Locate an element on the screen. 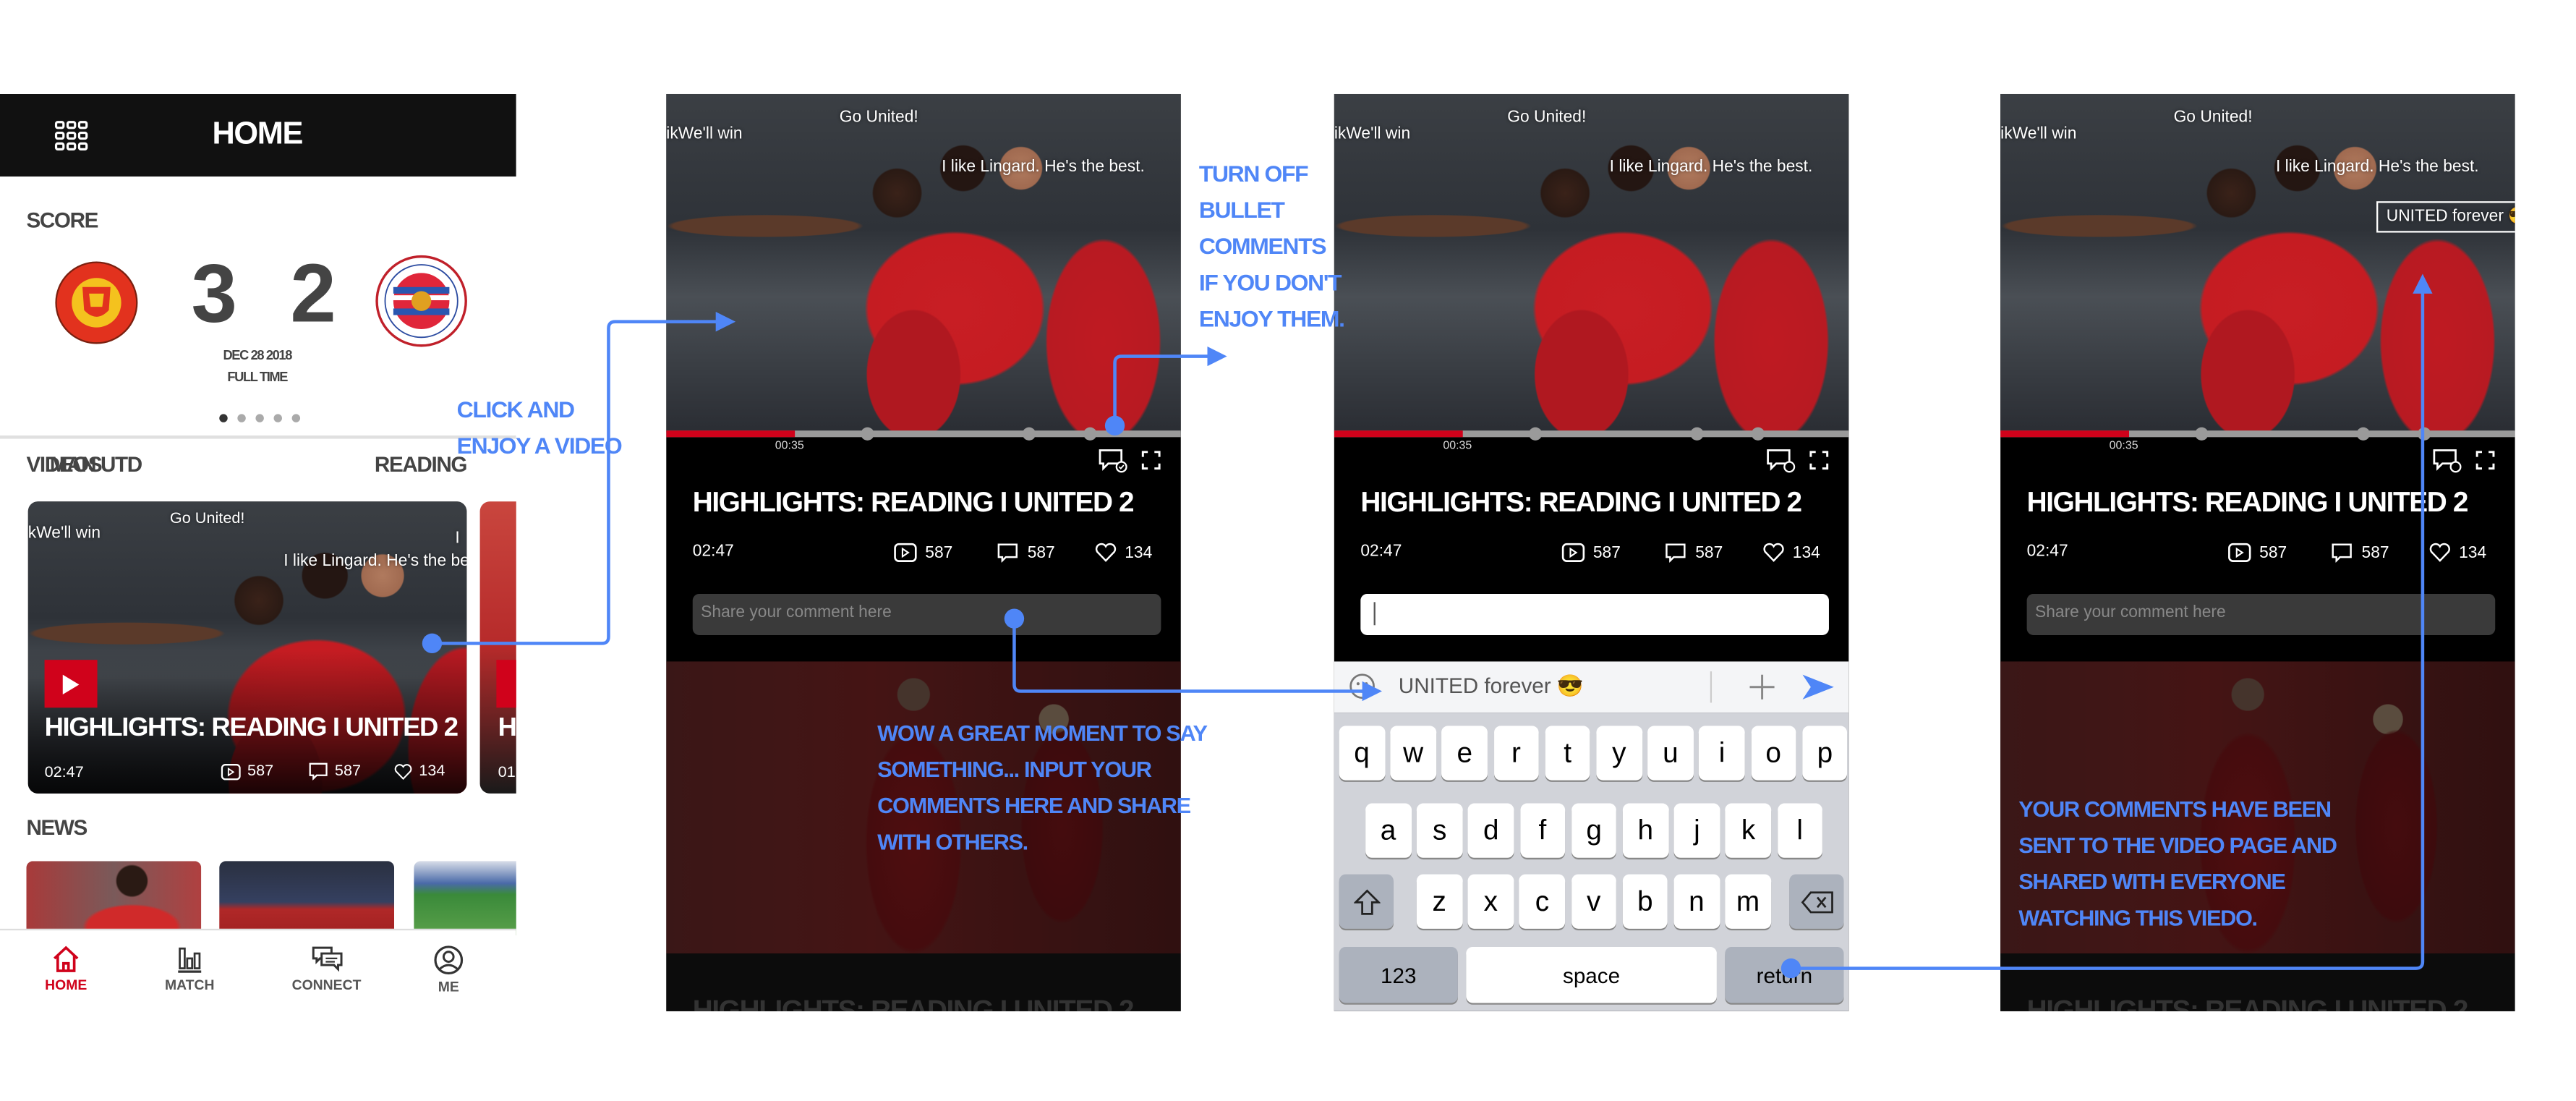  annotation-line: CLICK AND is located at coordinates (515, 409).